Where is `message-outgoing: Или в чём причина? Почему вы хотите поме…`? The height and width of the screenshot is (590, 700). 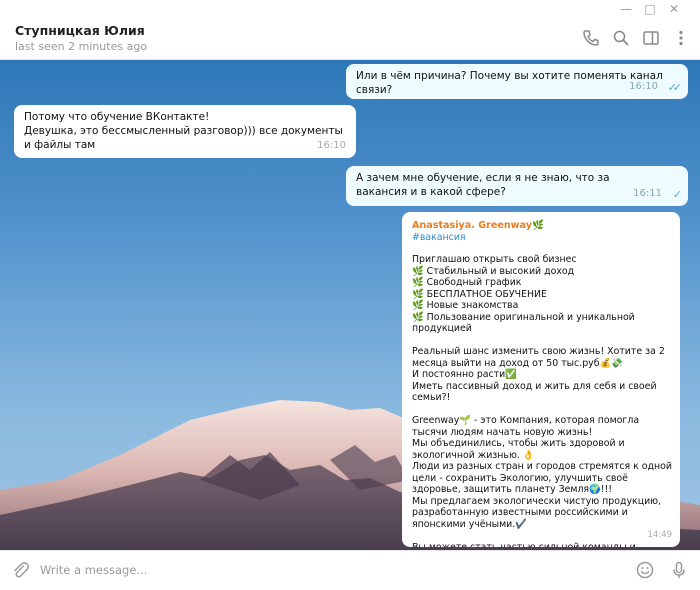
message-outgoing: Или в чём причина? Почему вы хотите поме… is located at coordinates (517, 81).